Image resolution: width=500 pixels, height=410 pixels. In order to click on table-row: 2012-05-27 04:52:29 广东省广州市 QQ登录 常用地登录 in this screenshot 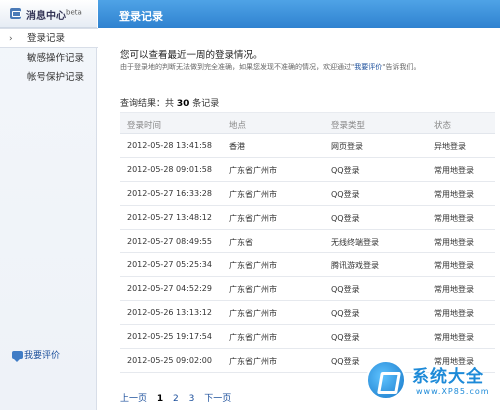, I will do `click(307, 289)`.